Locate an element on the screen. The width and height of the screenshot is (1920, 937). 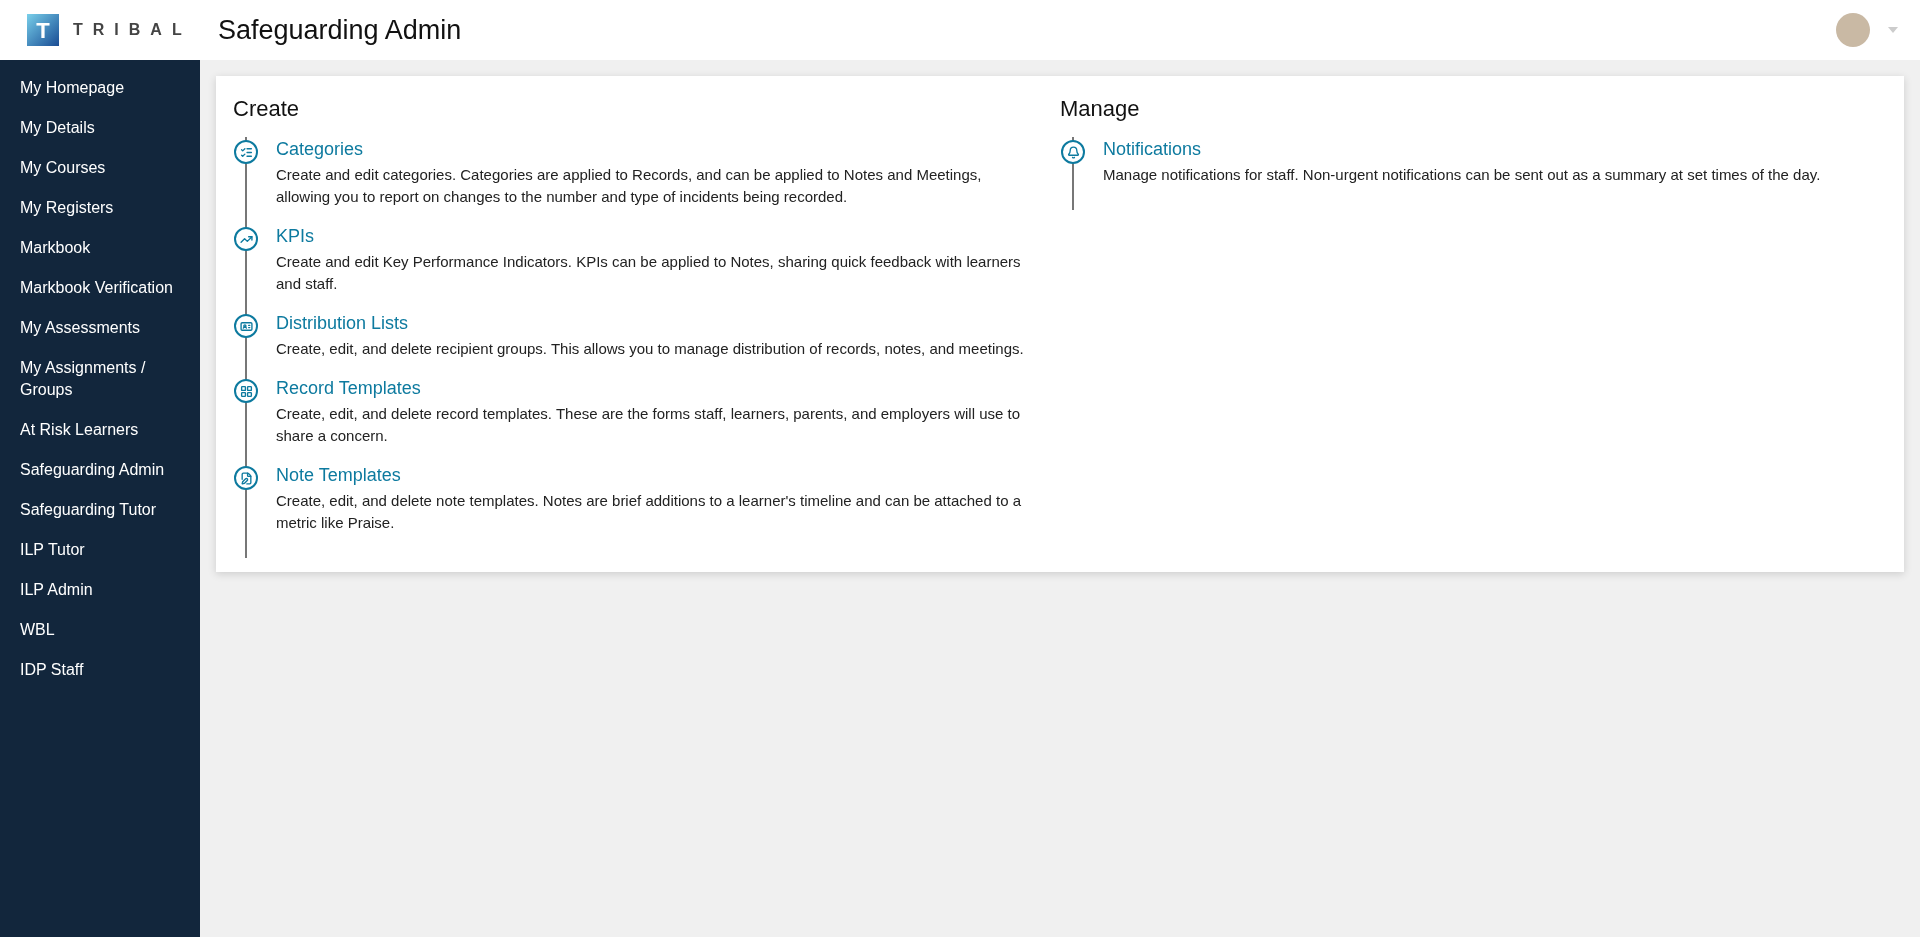
sidebar-item: Safeguarding Admin is located at coordinates (100, 470).